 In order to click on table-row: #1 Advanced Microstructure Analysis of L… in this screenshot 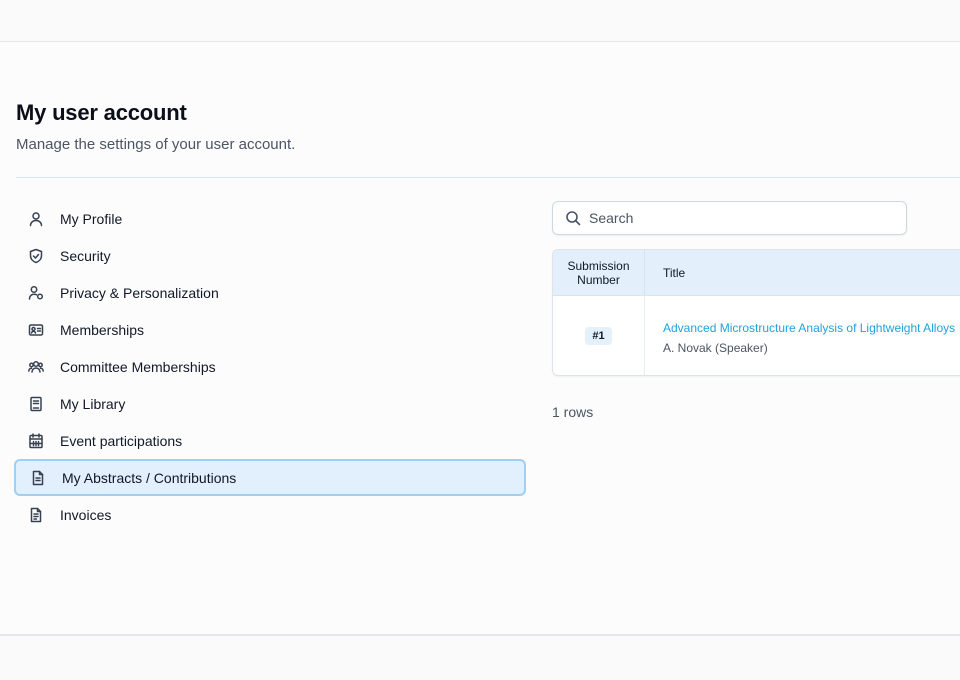, I will do `click(756, 335)`.